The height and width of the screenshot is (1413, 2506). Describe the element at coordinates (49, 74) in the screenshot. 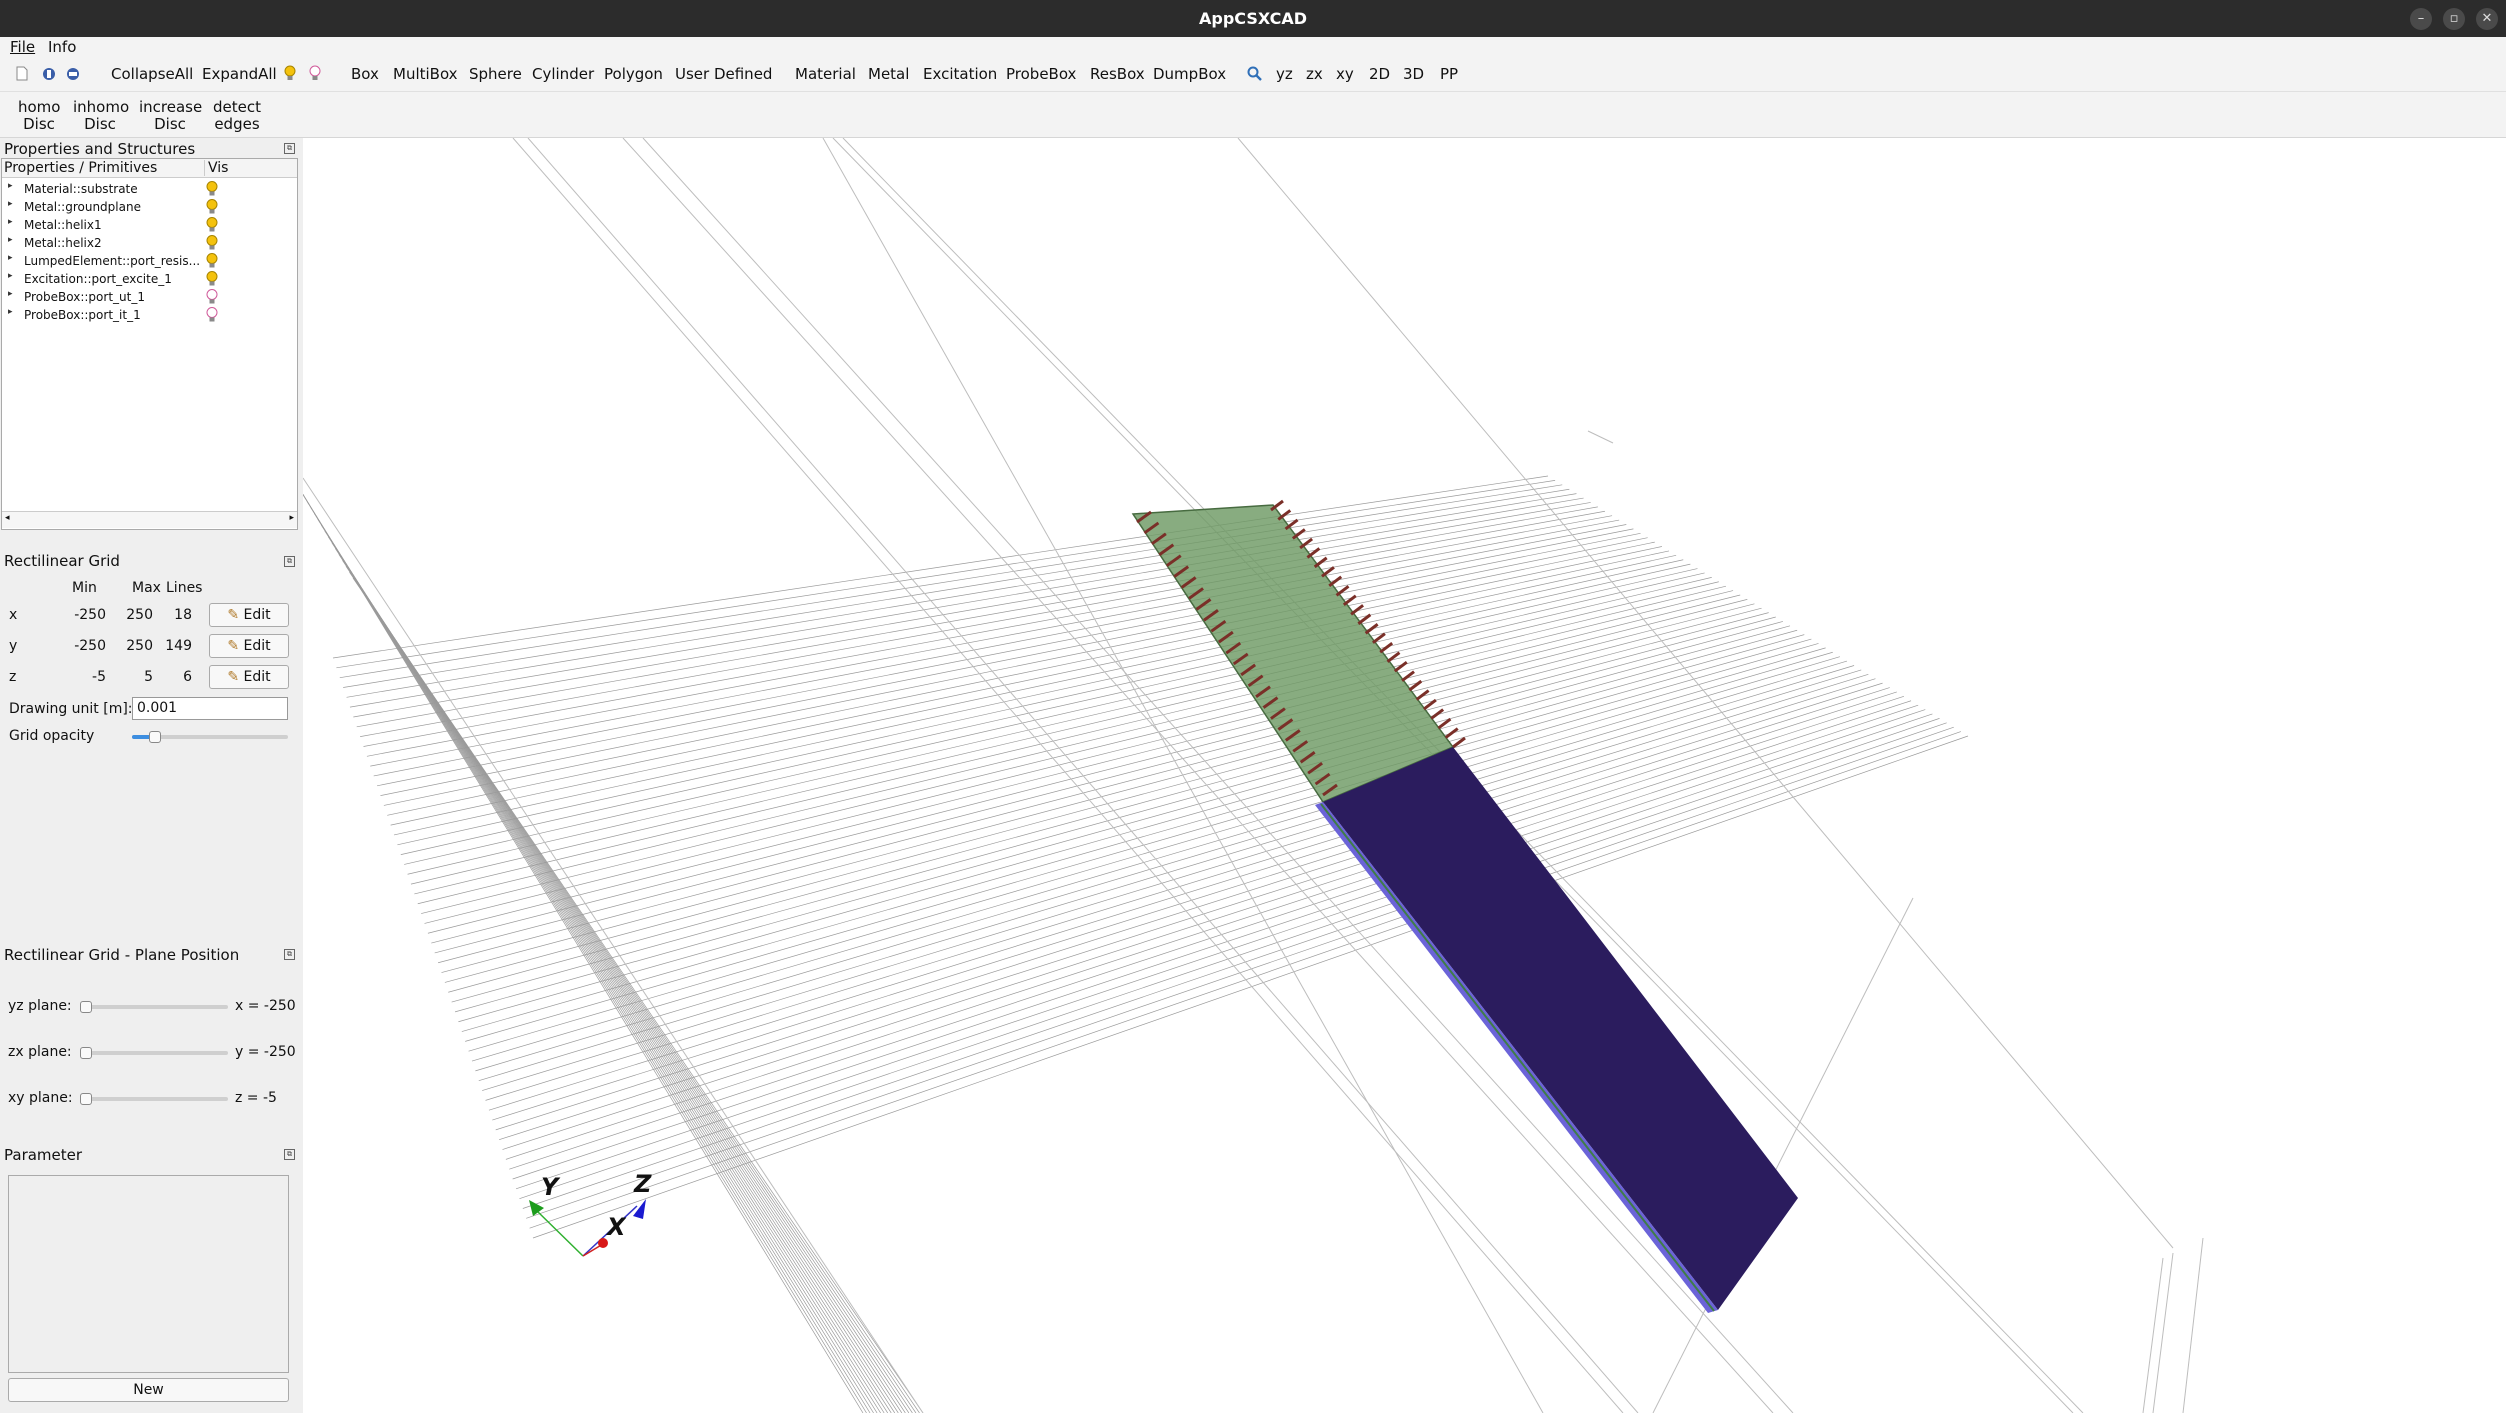

I see `load-icon` at that location.